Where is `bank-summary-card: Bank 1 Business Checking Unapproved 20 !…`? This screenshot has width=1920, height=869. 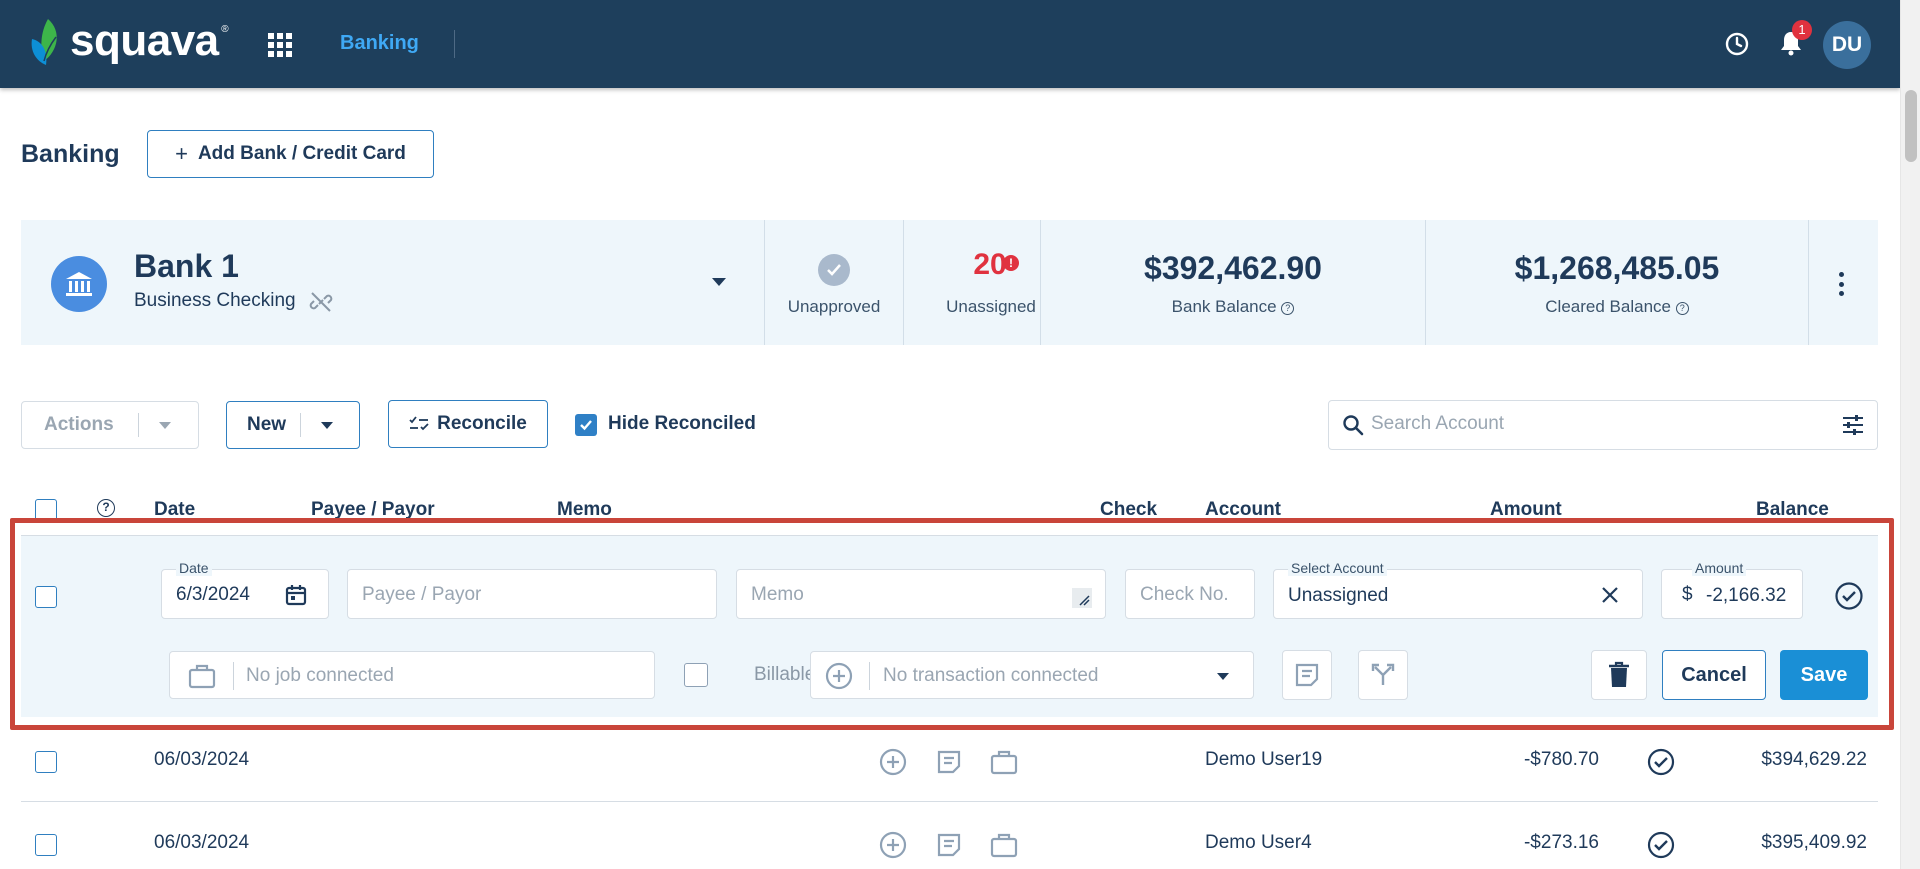 bank-summary-card: Bank 1 Business Checking Unapproved 20 !… is located at coordinates (949, 282).